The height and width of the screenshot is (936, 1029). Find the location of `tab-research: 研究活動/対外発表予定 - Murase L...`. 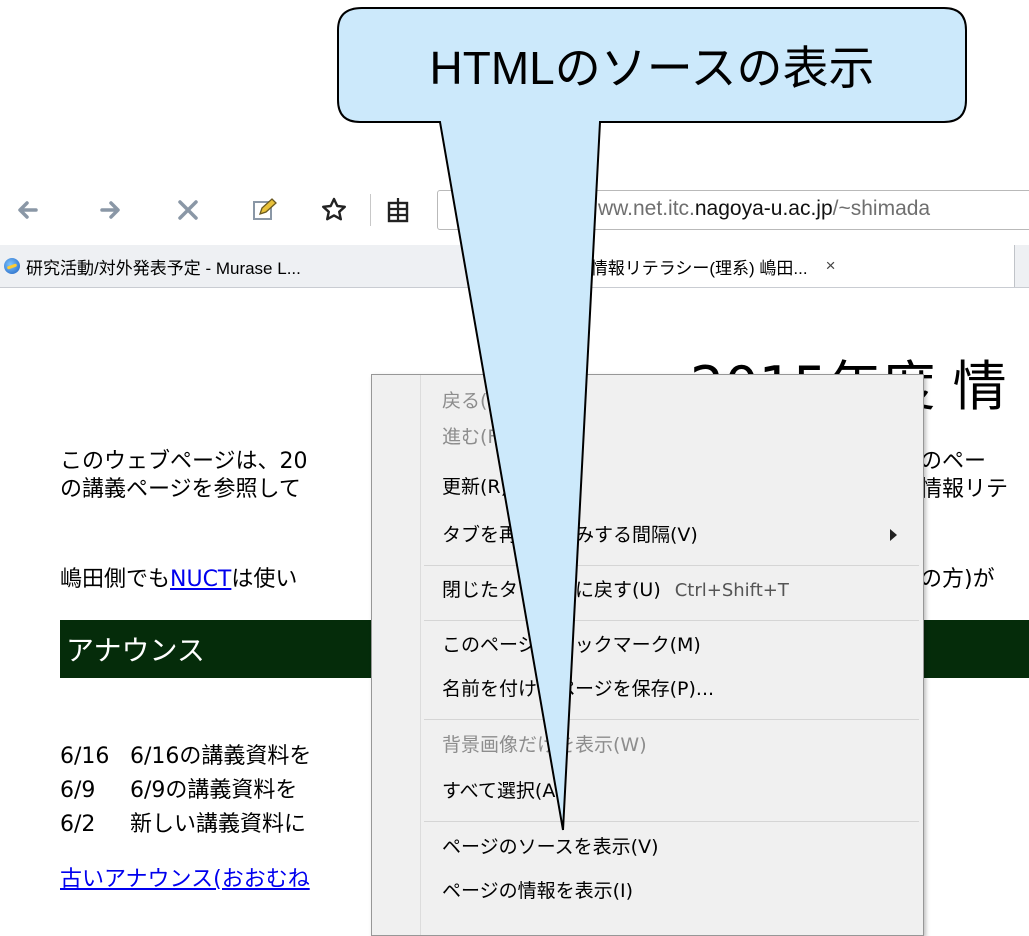

tab-research: 研究活動/対外発表予定 - Murase L... is located at coordinates (252, 266).